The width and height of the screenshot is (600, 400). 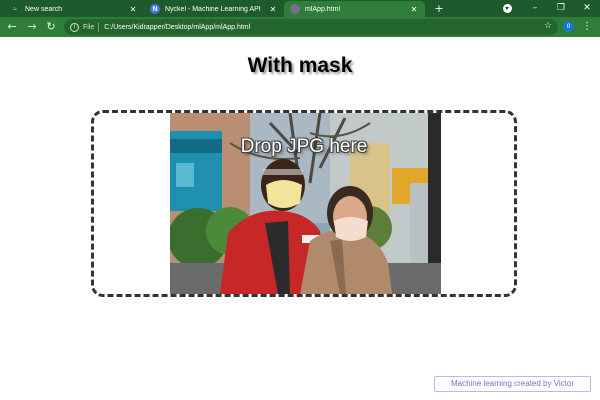 What do you see at coordinates (304, 146) in the screenshot?
I see `drop-label: Drop JPG here` at bounding box center [304, 146].